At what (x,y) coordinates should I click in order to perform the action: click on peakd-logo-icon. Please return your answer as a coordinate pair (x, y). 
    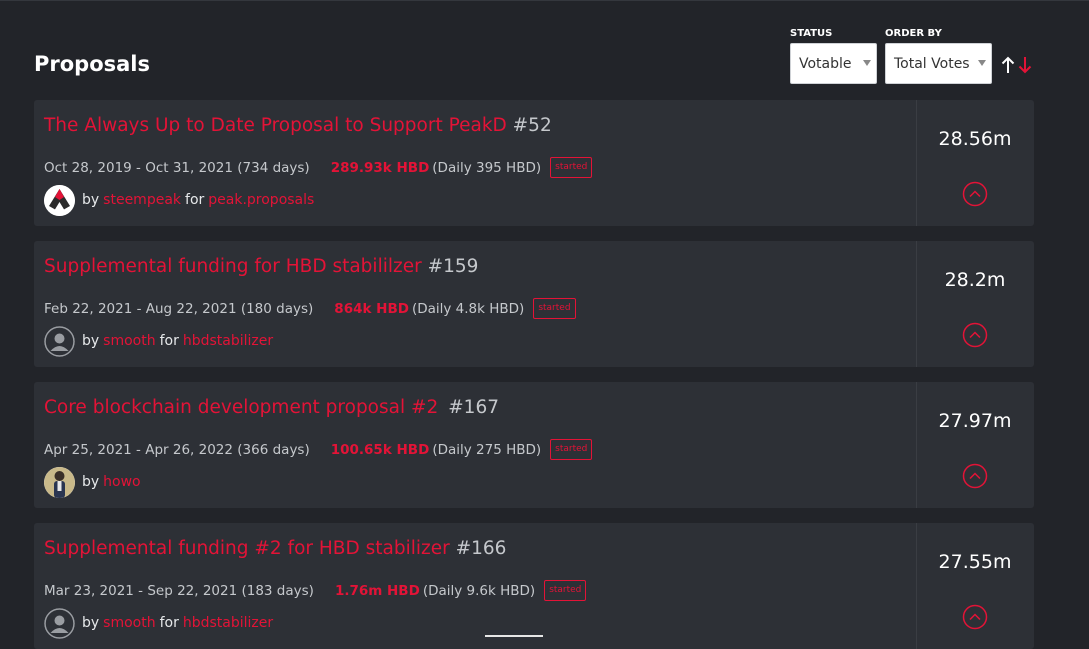
    Looking at the image, I should click on (59, 200).